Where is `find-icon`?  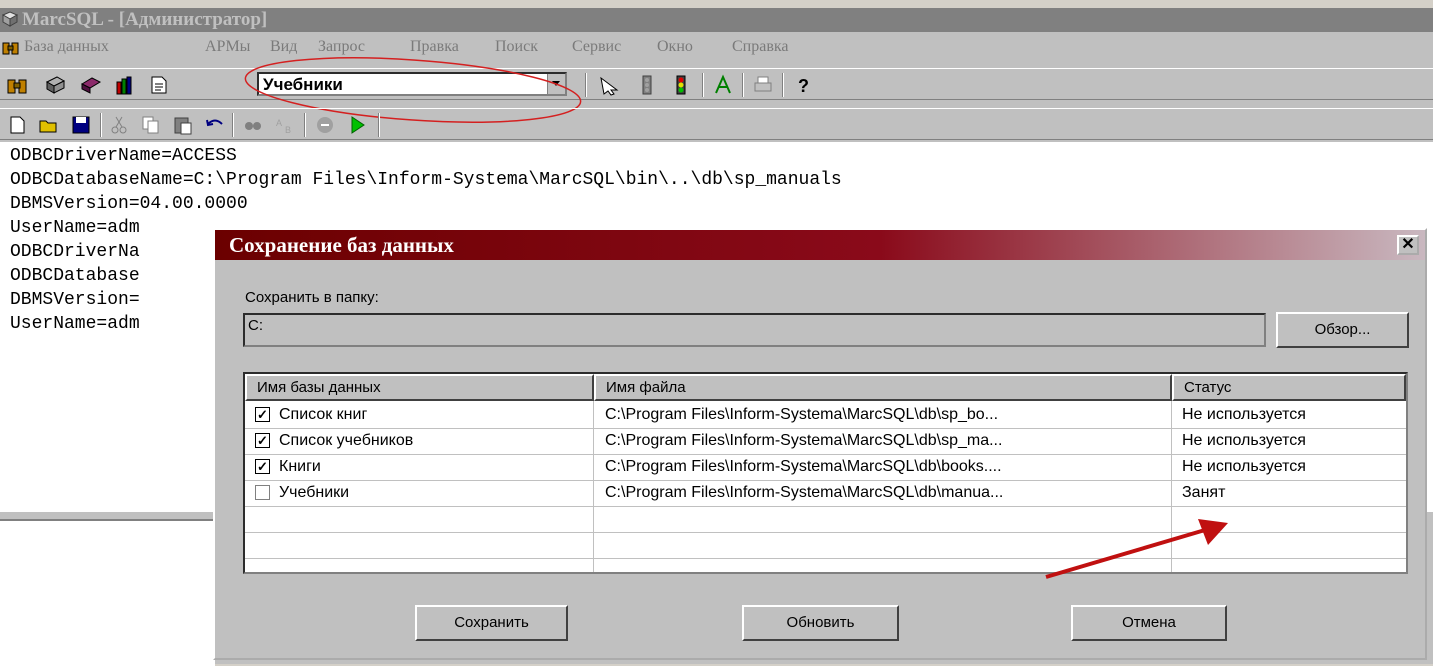 find-icon is located at coordinates (253, 125).